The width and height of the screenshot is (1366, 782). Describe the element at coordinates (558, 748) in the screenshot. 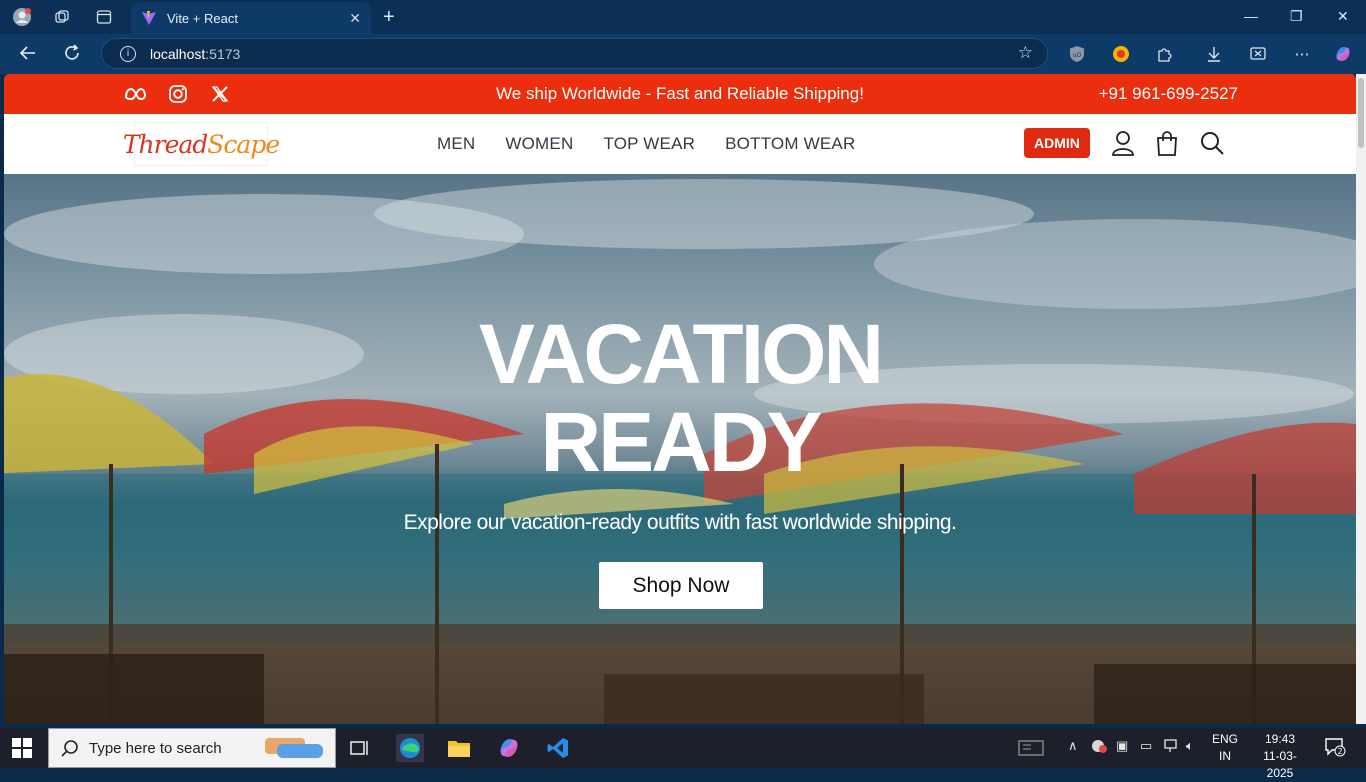

I see `vscode-icon` at that location.